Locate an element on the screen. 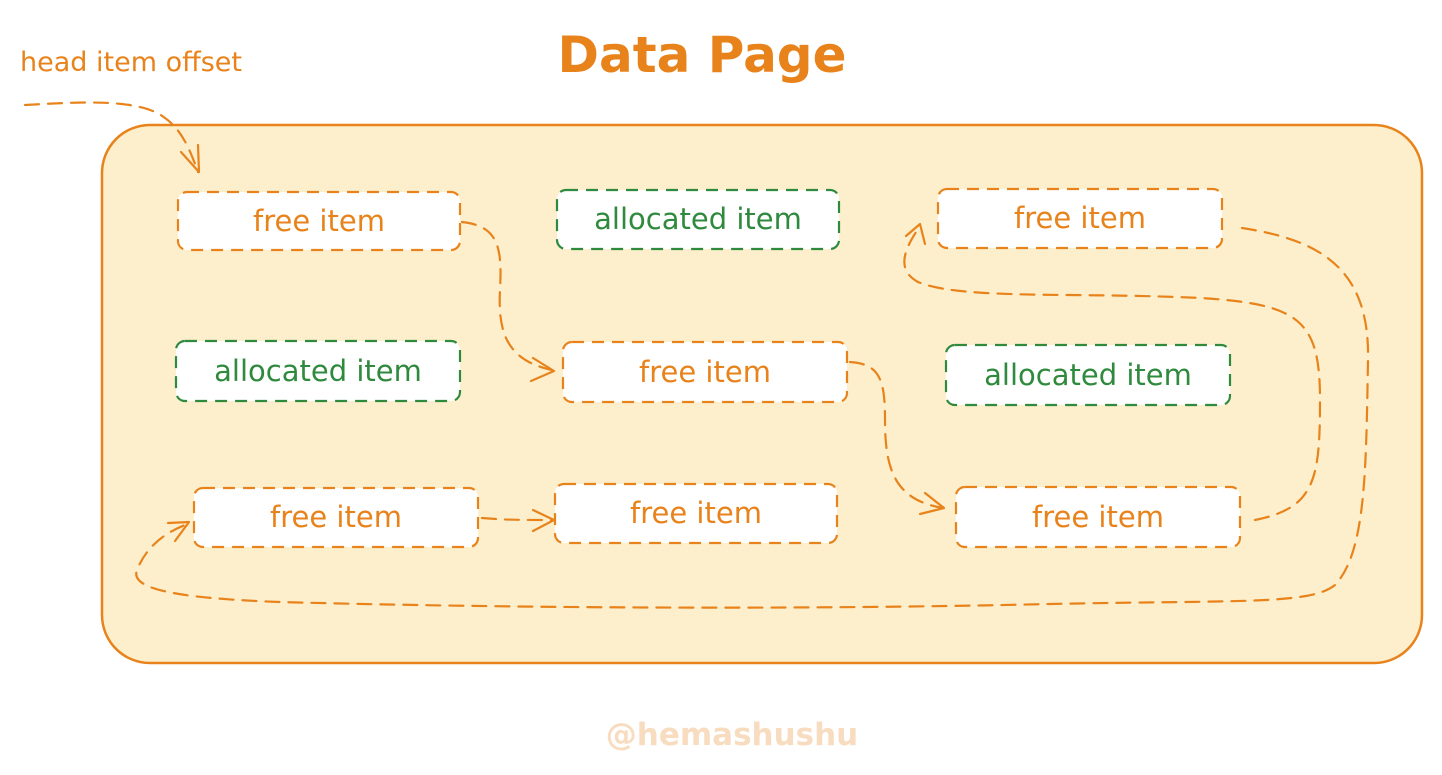 This screenshot has width=1442, height=775. watermark: @hemashushu is located at coordinates (732, 735).